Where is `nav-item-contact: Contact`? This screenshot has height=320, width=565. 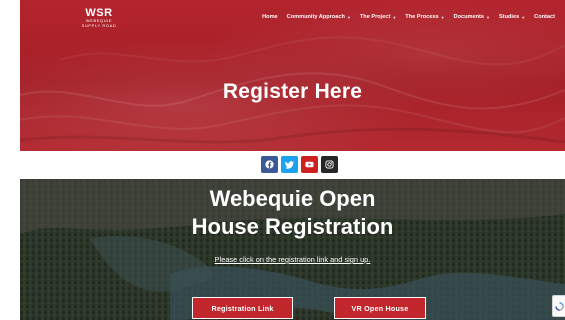
nav-item-contact: Contact is located at coordinates (544, 17).